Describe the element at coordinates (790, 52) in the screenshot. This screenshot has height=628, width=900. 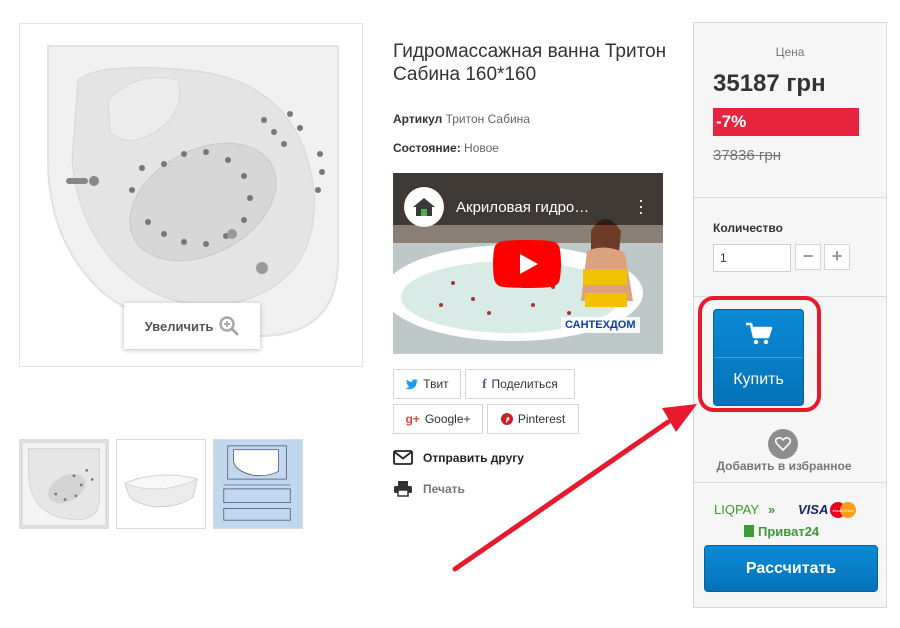
I see `price-label: Цена` at that location.